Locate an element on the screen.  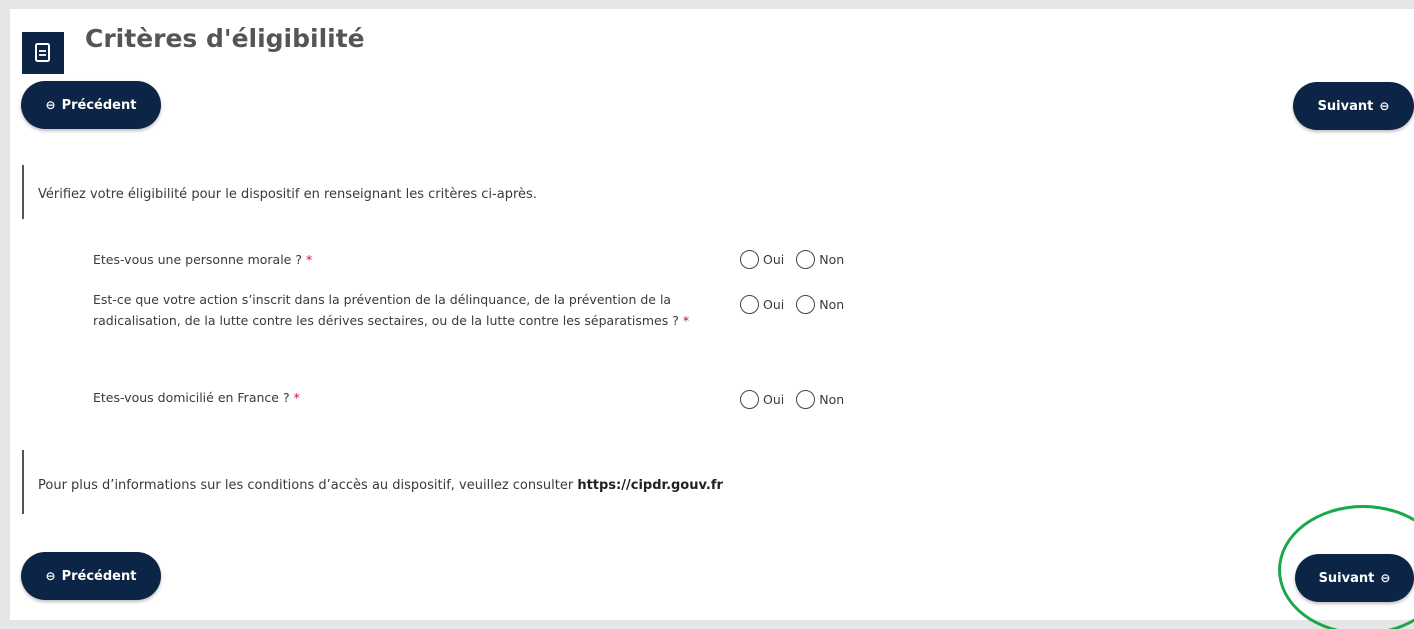
radio-group-prevention-action: Oui Non is located at coordinates (798, 304).